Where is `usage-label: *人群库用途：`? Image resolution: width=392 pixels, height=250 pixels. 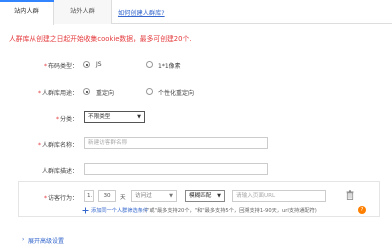 usage-label: *人群库用途： is located at coordinates (57, 93).